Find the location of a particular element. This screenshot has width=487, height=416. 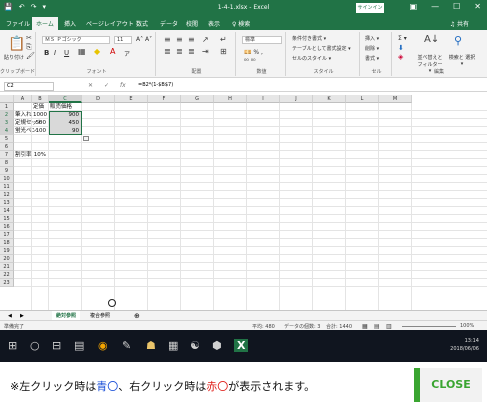

find-select-icon: ⚲ is located at coordinates (458, 40).